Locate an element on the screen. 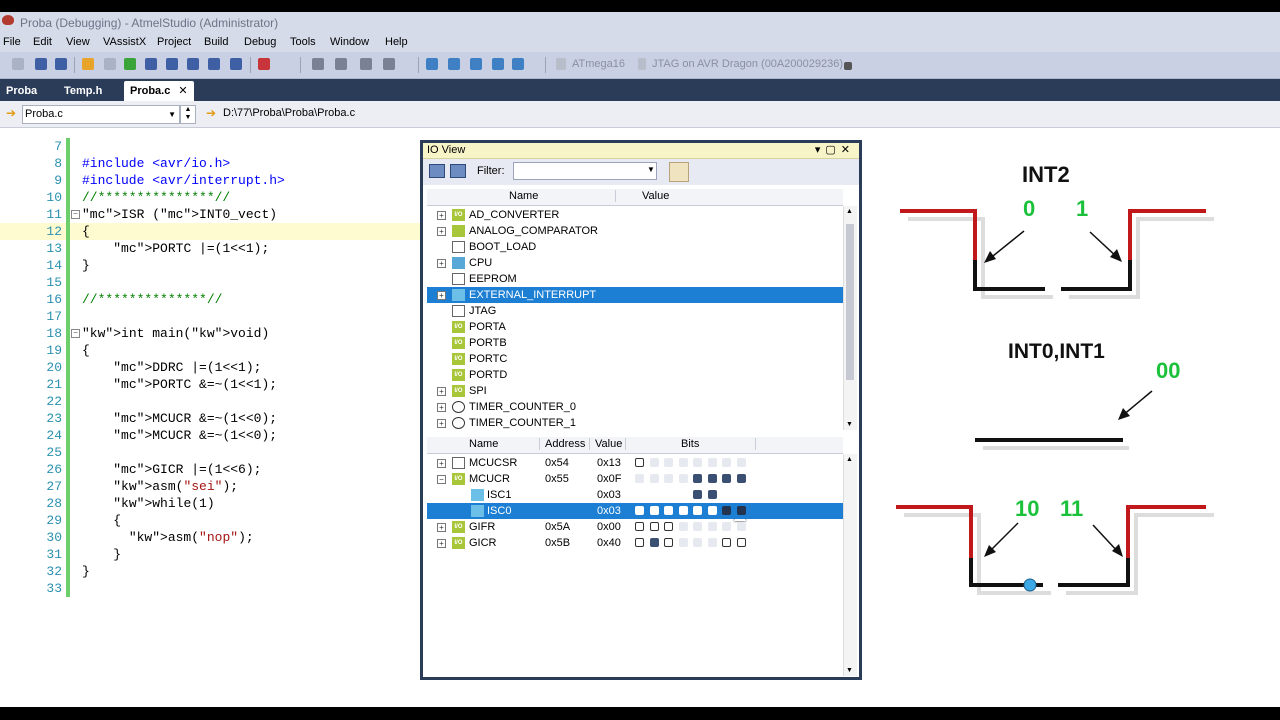 This screenshot has width=1280, height=720. menu-build: Build is located at coordinates (216, 42).